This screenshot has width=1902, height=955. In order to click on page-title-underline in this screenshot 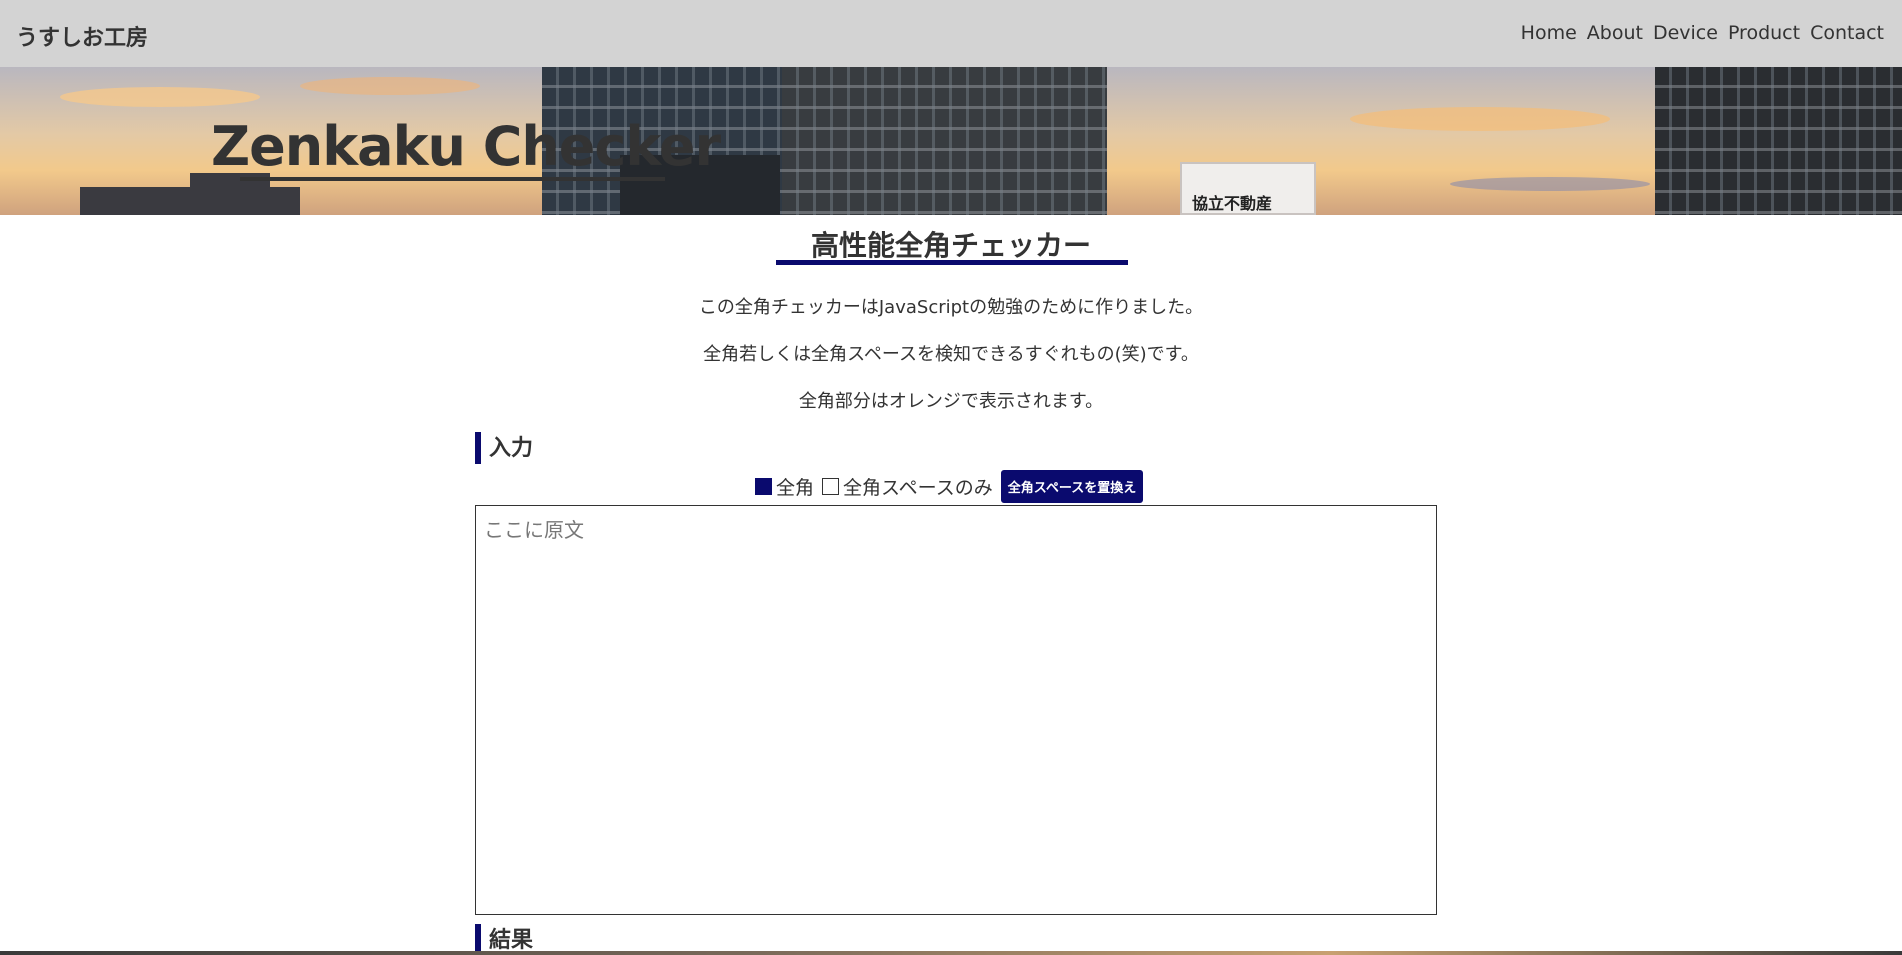, I will do `click(952, 262)`.